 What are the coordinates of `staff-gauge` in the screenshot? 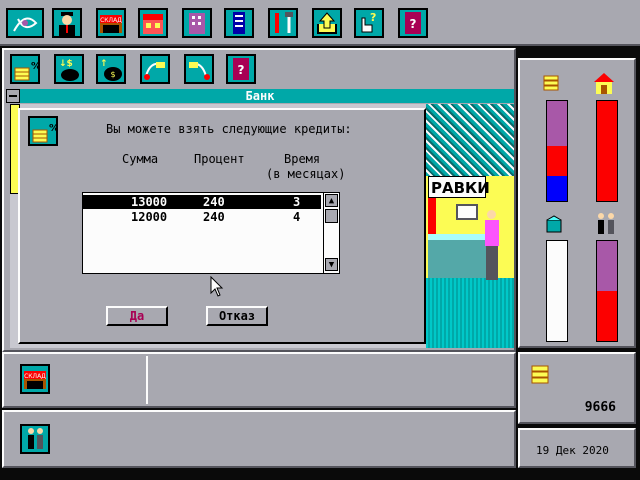 It's located at (607, 291).